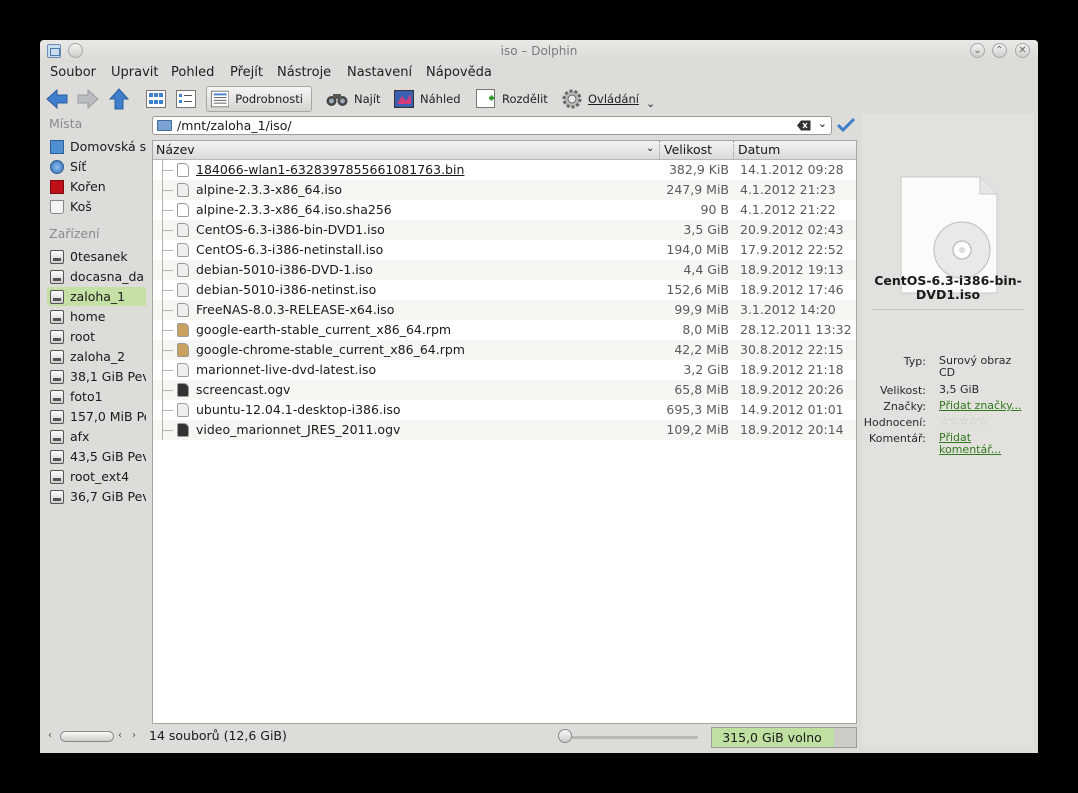  I want to click on location-dropdown-chevron-icon: ⌄, so click(822, 123).